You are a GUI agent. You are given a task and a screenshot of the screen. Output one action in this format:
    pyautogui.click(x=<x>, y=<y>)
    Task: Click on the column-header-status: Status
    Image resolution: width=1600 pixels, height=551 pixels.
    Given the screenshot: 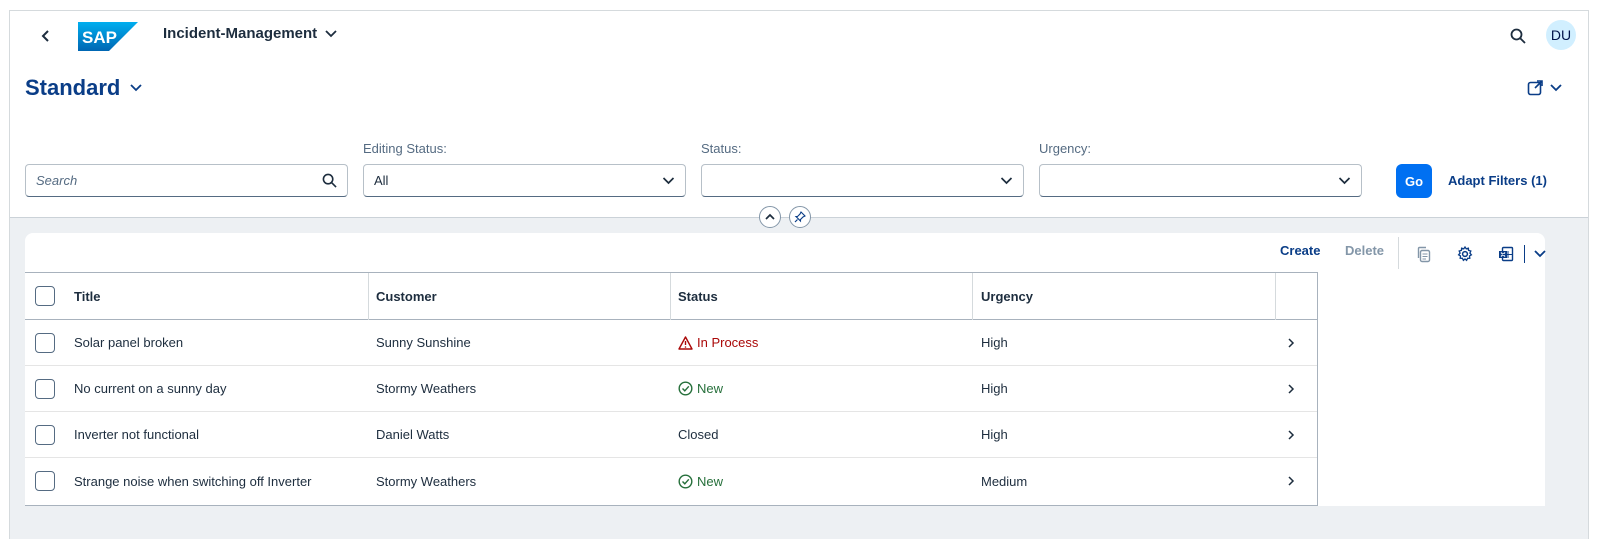 What is the action you would take?
    pyautogui.click(x=698, y=296)
    